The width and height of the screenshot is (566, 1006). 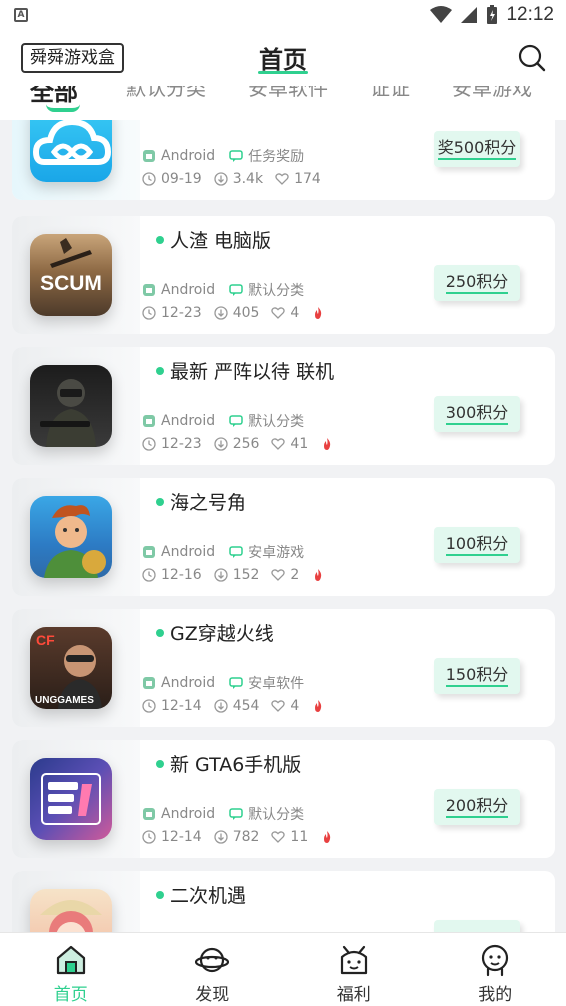 What do you see at coordinates (288, 93) in the screenshot?
I see `tab-android-software: 安卓软件` at bounding box center [288, 93].